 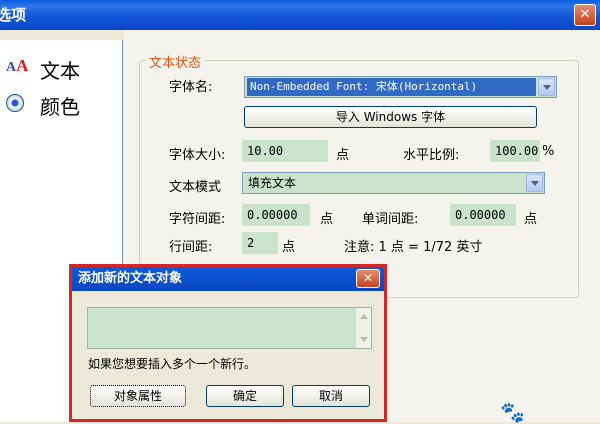 What do you see at coordinates (531, 219) in the screenshot?
I see `word-spacing-unit: 点` at bounding box center [531, 219].